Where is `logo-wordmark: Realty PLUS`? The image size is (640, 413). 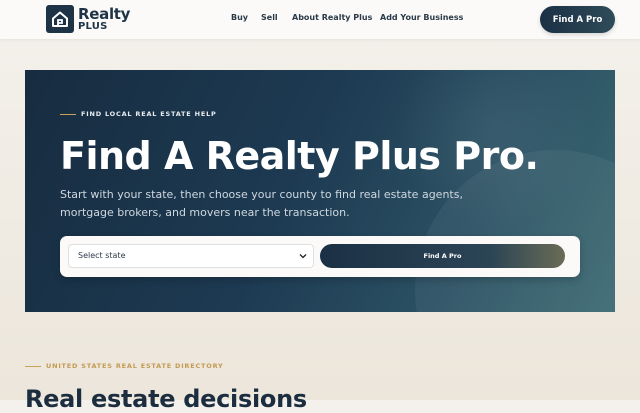 logo-wordmark: Realty PLUS is located at coordinates (104, 18).